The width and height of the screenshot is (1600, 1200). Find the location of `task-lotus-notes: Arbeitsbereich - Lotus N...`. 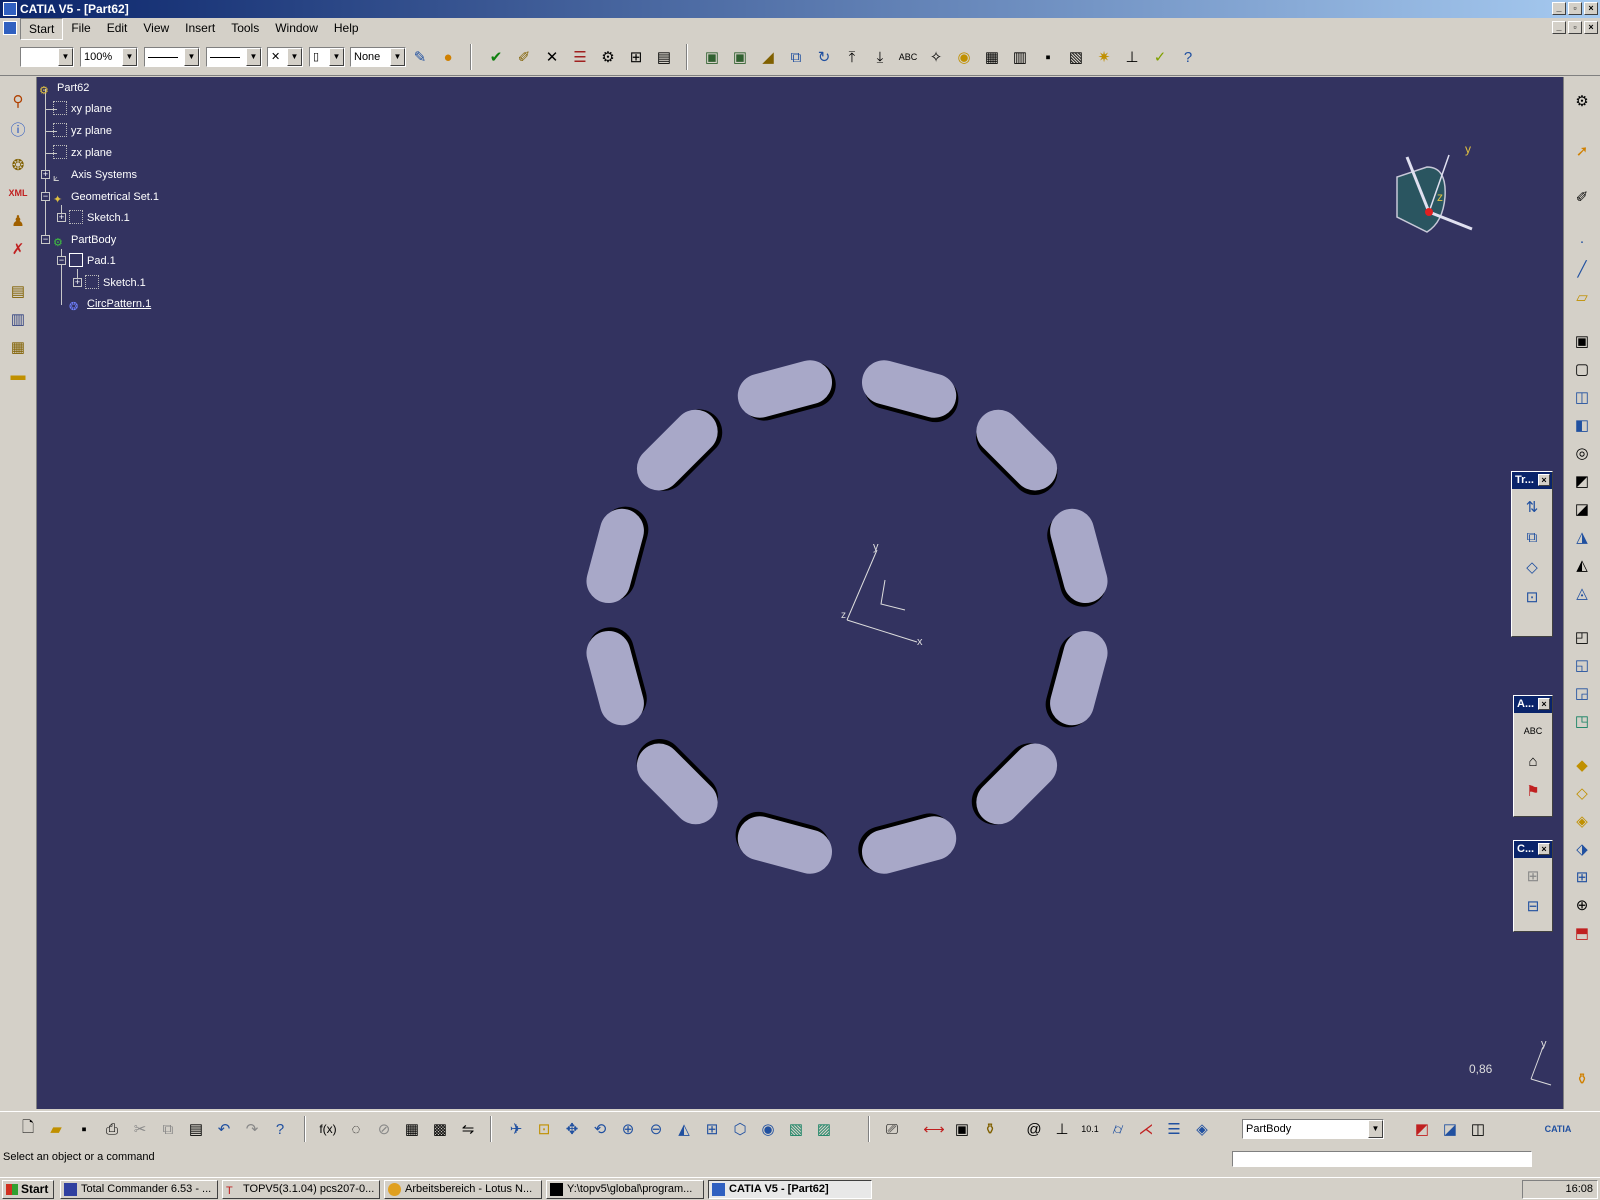

task-lotus-notes: Arbeitsbereich - Lotus N... is located at coordinates (463, 1189).